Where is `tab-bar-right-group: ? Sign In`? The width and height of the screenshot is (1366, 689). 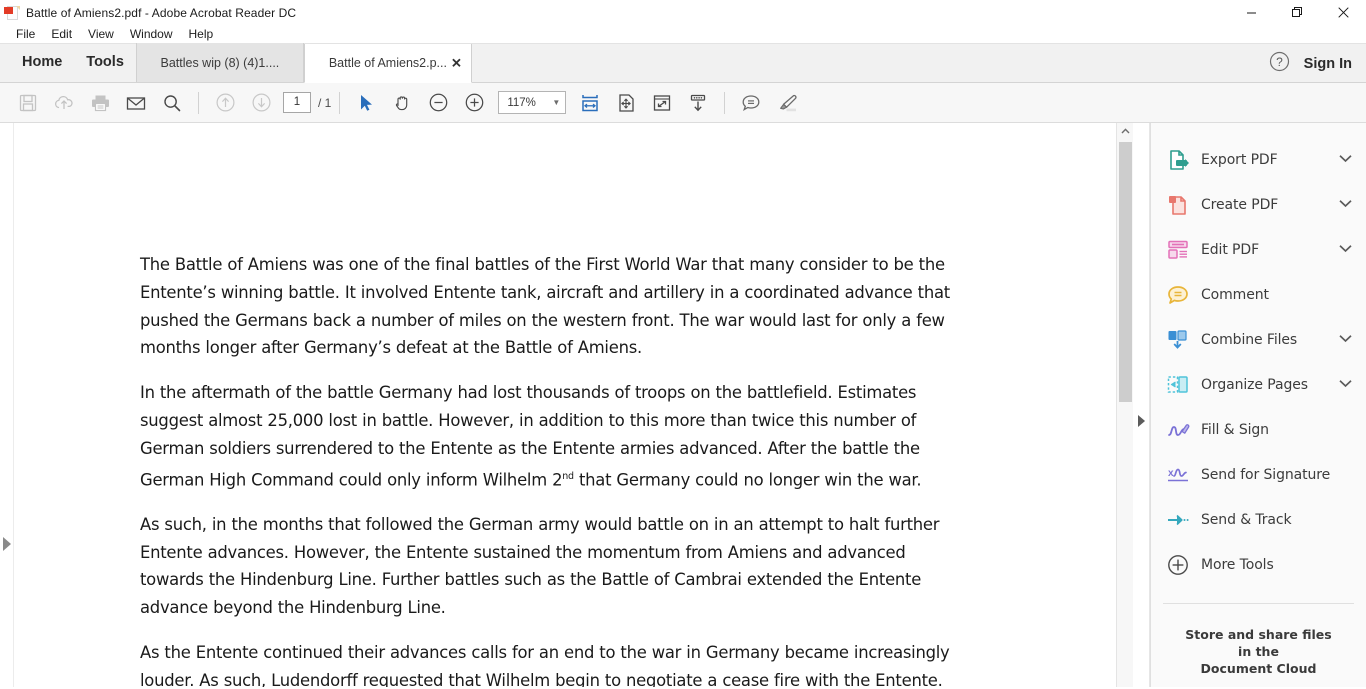 tab-bar-right-group: ? Sign In is located at coordinates (1317, 63).